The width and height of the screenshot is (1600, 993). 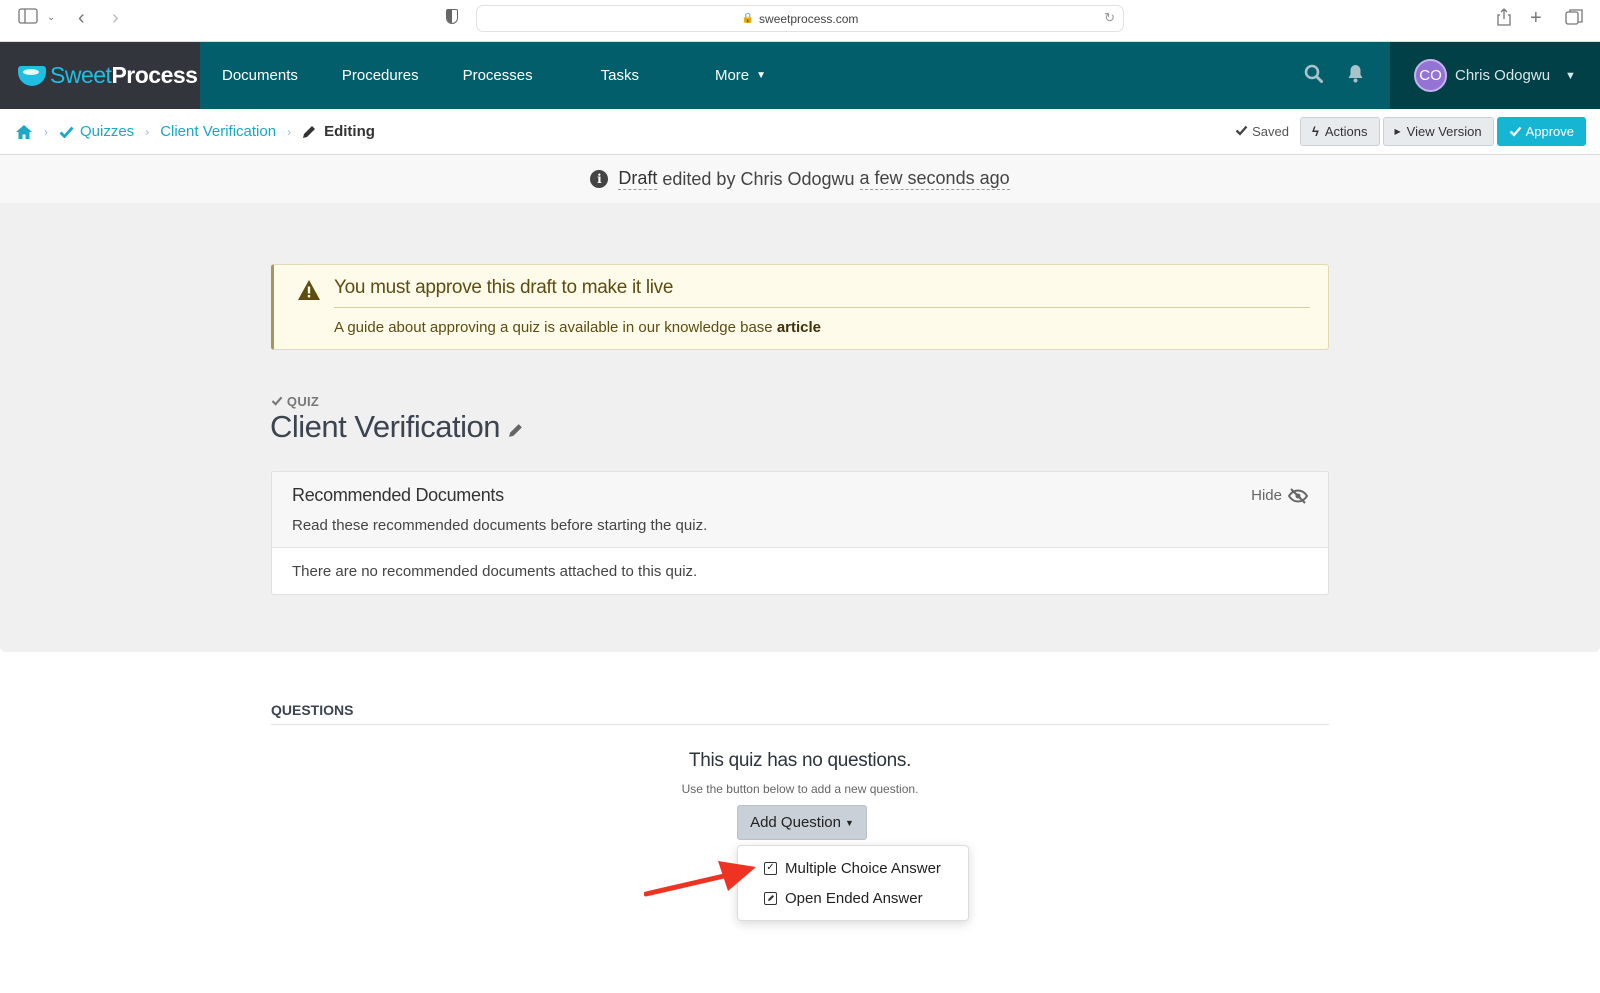 I want to click on warning-icon, so click(x=309, y=290).